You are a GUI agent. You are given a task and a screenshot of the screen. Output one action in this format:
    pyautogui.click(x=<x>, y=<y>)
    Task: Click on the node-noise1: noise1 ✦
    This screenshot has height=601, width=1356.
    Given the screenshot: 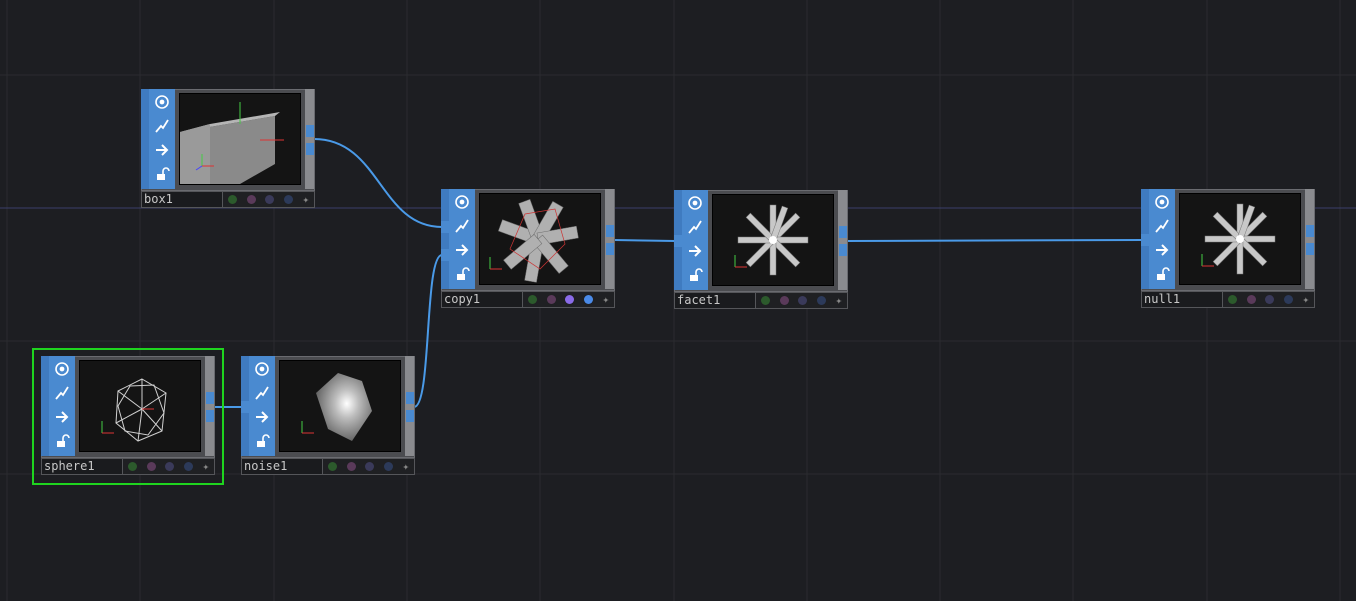 What is the action you would take?
    pyautogui.click(x=328, y=416)
    